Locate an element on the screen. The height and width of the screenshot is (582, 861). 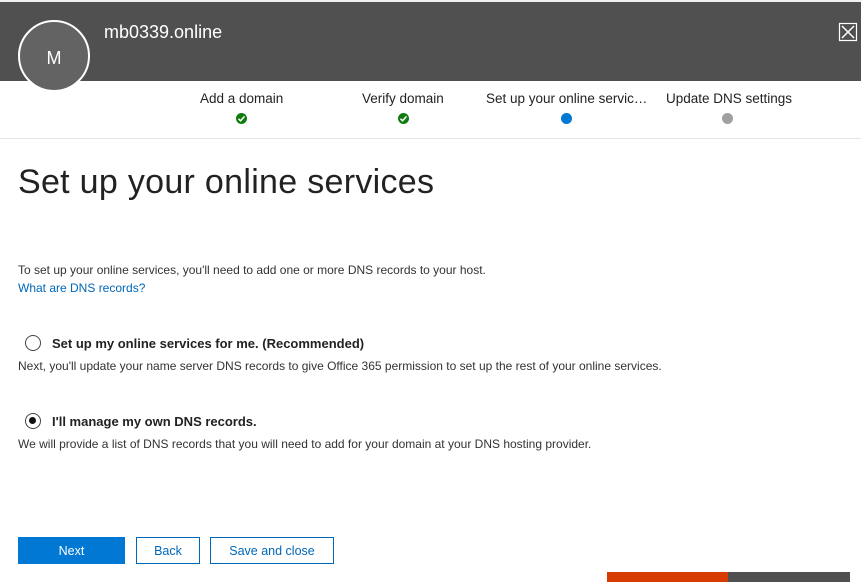
step-verify-domain: Verify domain is located at coordinates (403, 98).